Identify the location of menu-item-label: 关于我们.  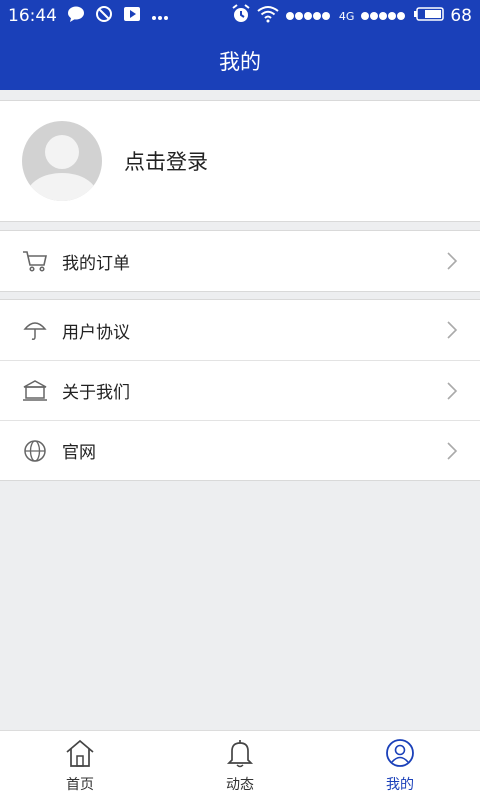
(96, 393).